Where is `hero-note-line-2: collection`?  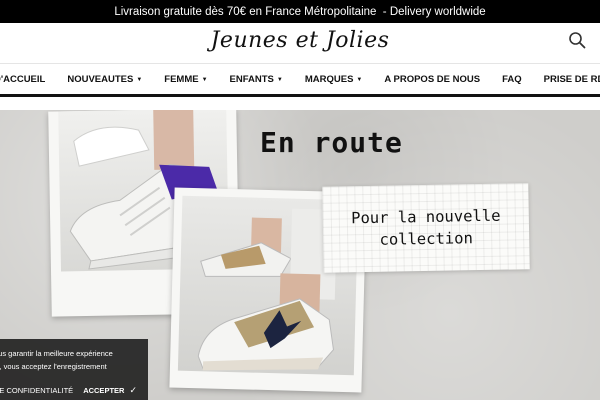
hero-note-line-2: collection is located at coordinates (426, 239).